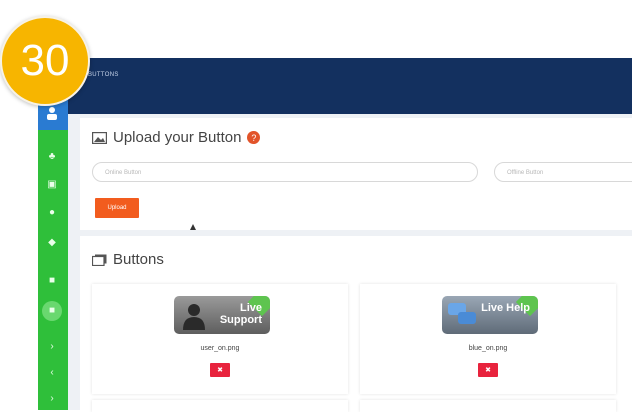 The height and width of the screenshot is (412, 632). I want to click on chevron-left-icon: ‹, so click(52, 373).